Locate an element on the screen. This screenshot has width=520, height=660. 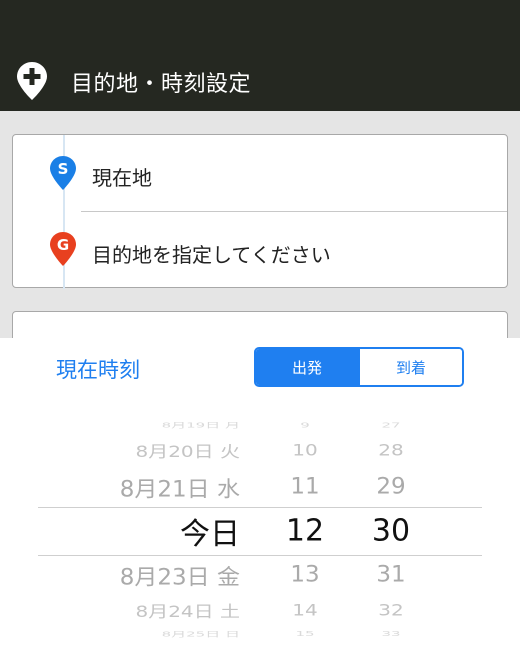
svg-text: S is located at coordinates (63, 169).